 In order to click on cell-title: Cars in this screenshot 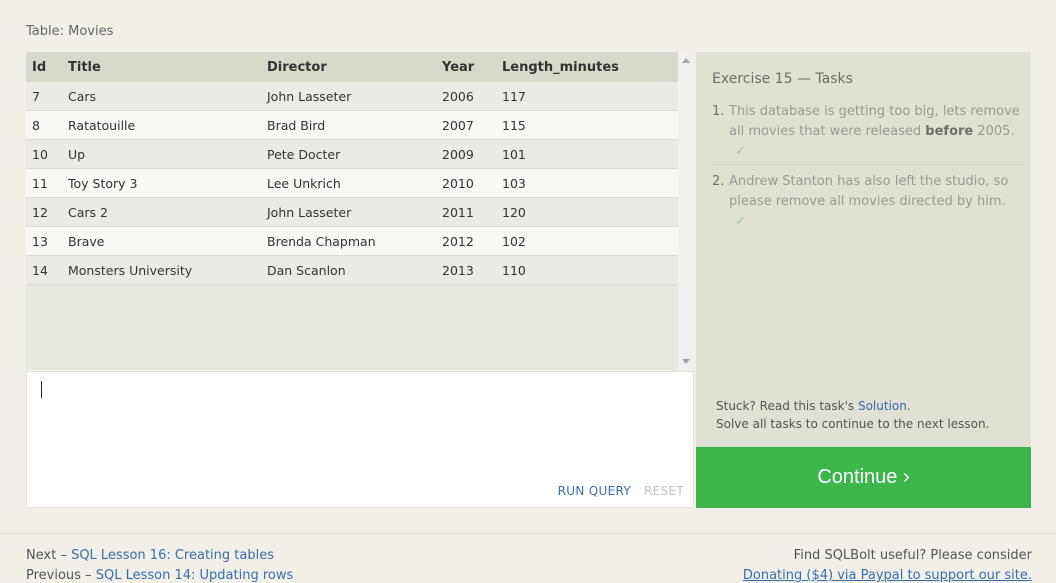, I will do `click(167, 96)`.